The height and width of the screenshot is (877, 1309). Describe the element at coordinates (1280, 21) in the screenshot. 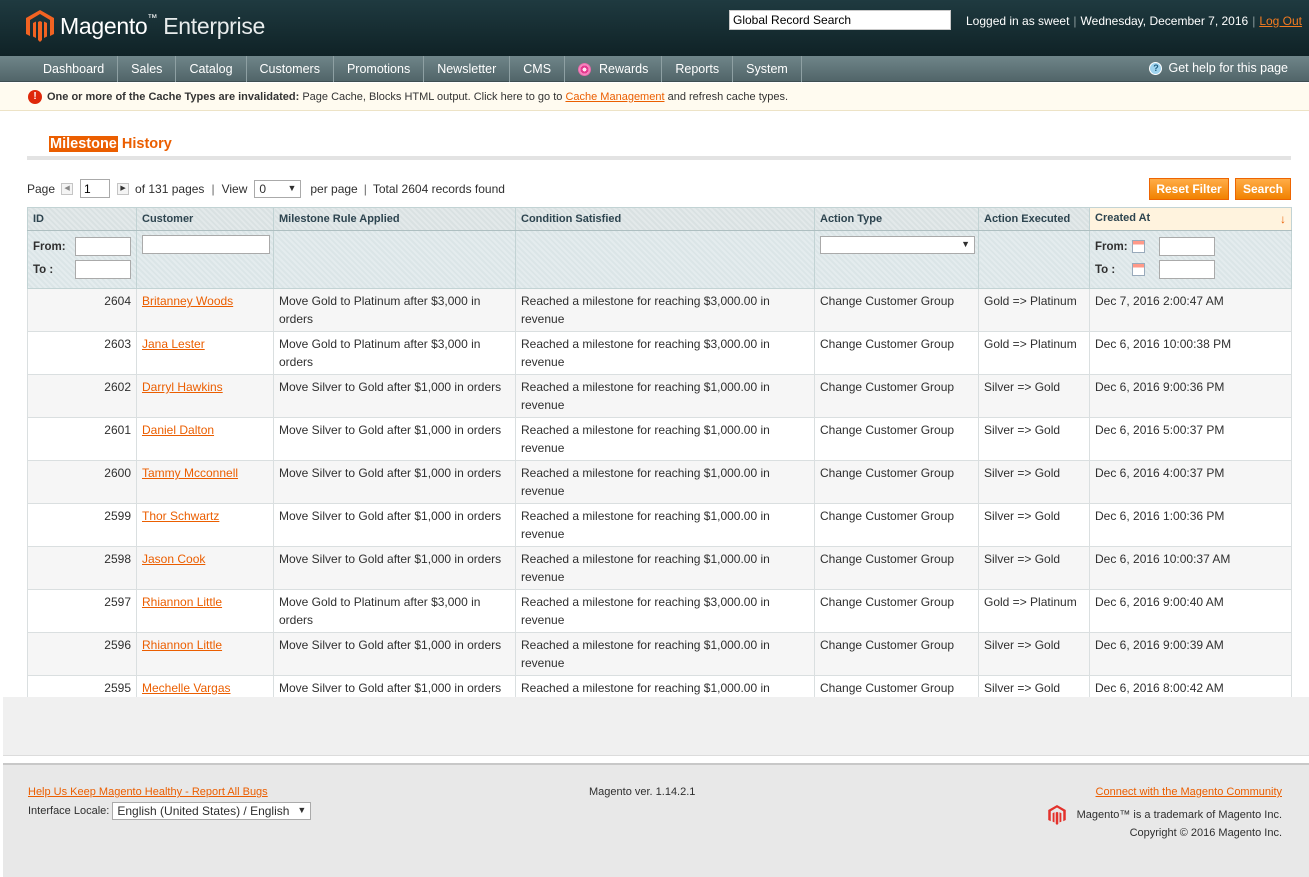

I see `logout-link: Log Out` at that location.